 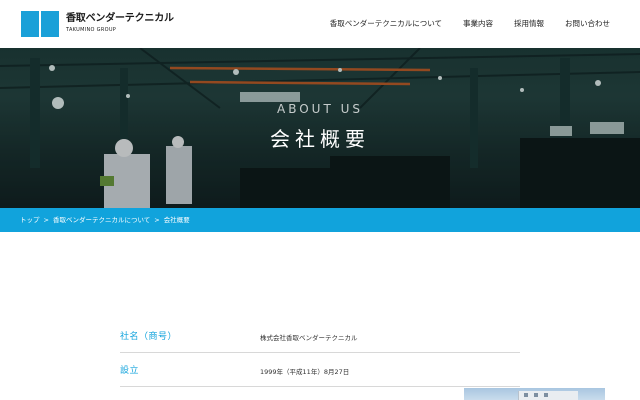 I want to click on profile-value: 株式会社香取ベンダーテクニカル, so click(x=309, y=338).